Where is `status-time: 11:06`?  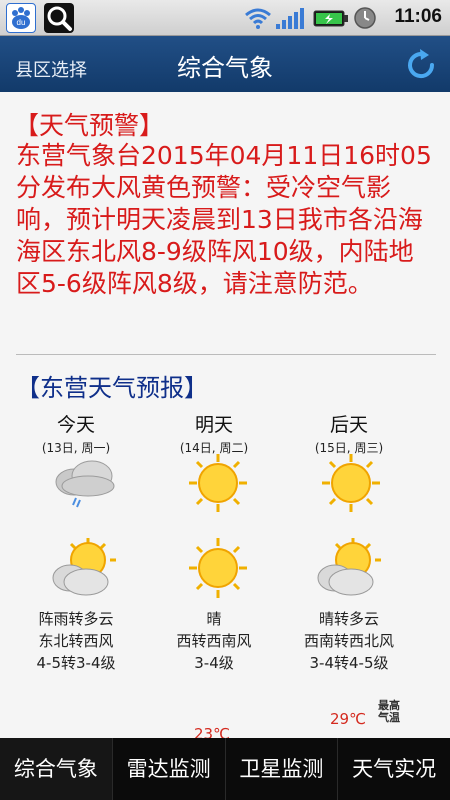 status-time: 11:06 is located at coordinates (418, 16).